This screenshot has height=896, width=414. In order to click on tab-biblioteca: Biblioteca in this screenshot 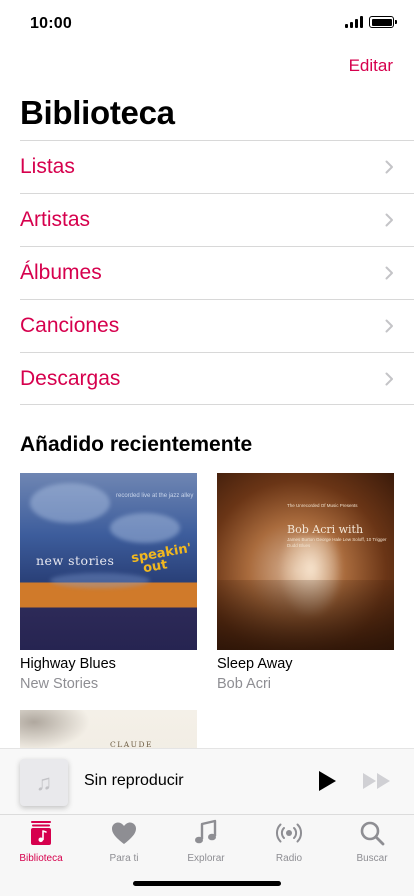, I will do `click(41, 843)`.